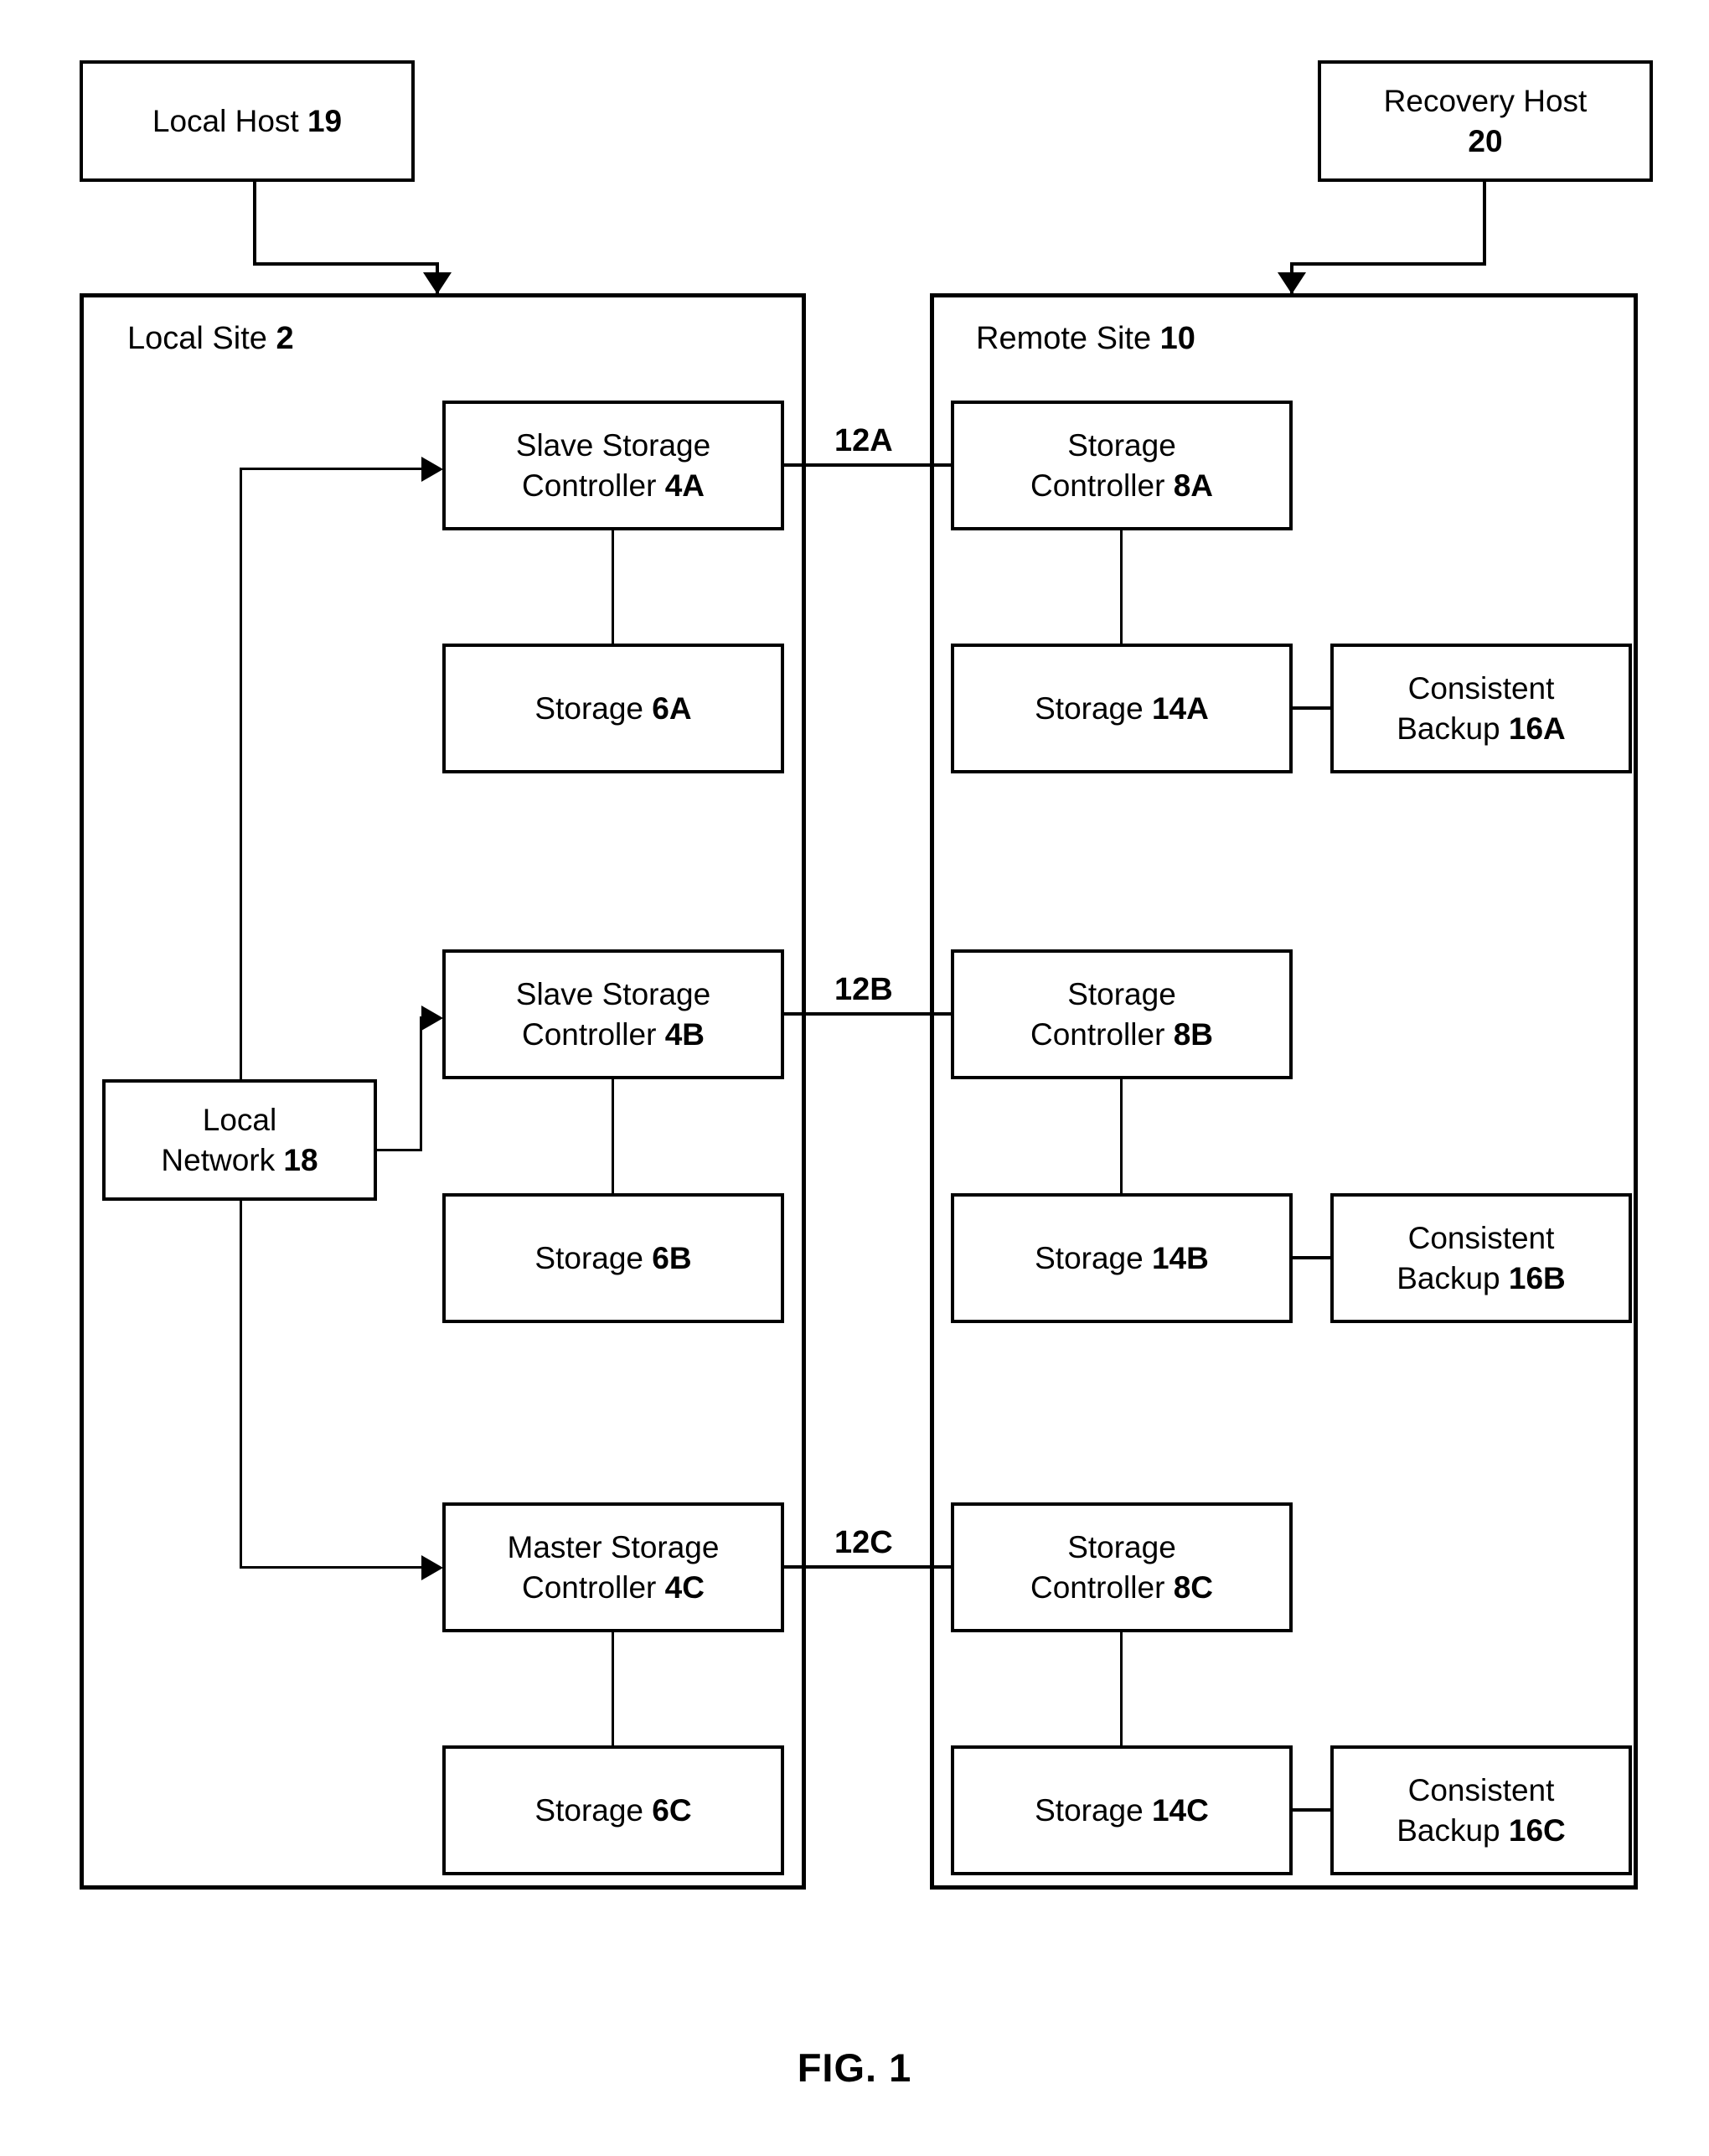 The height and width of the screenshot is (2156, 1709). I want to click on link-12a-line, so click(867, 465).